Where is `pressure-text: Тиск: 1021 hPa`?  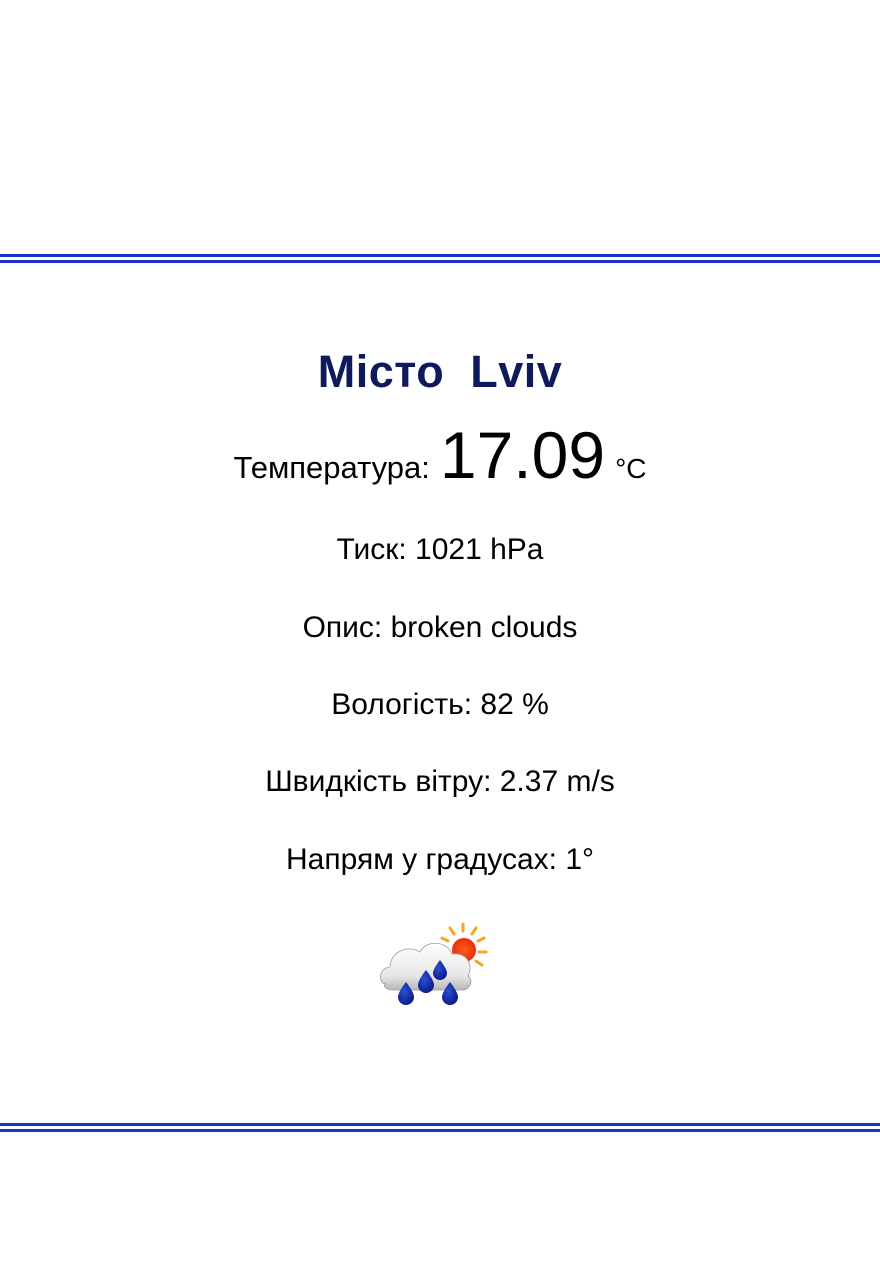
pressure-text: Тиск: 1021 hPa is located at coordinates (440, 549).